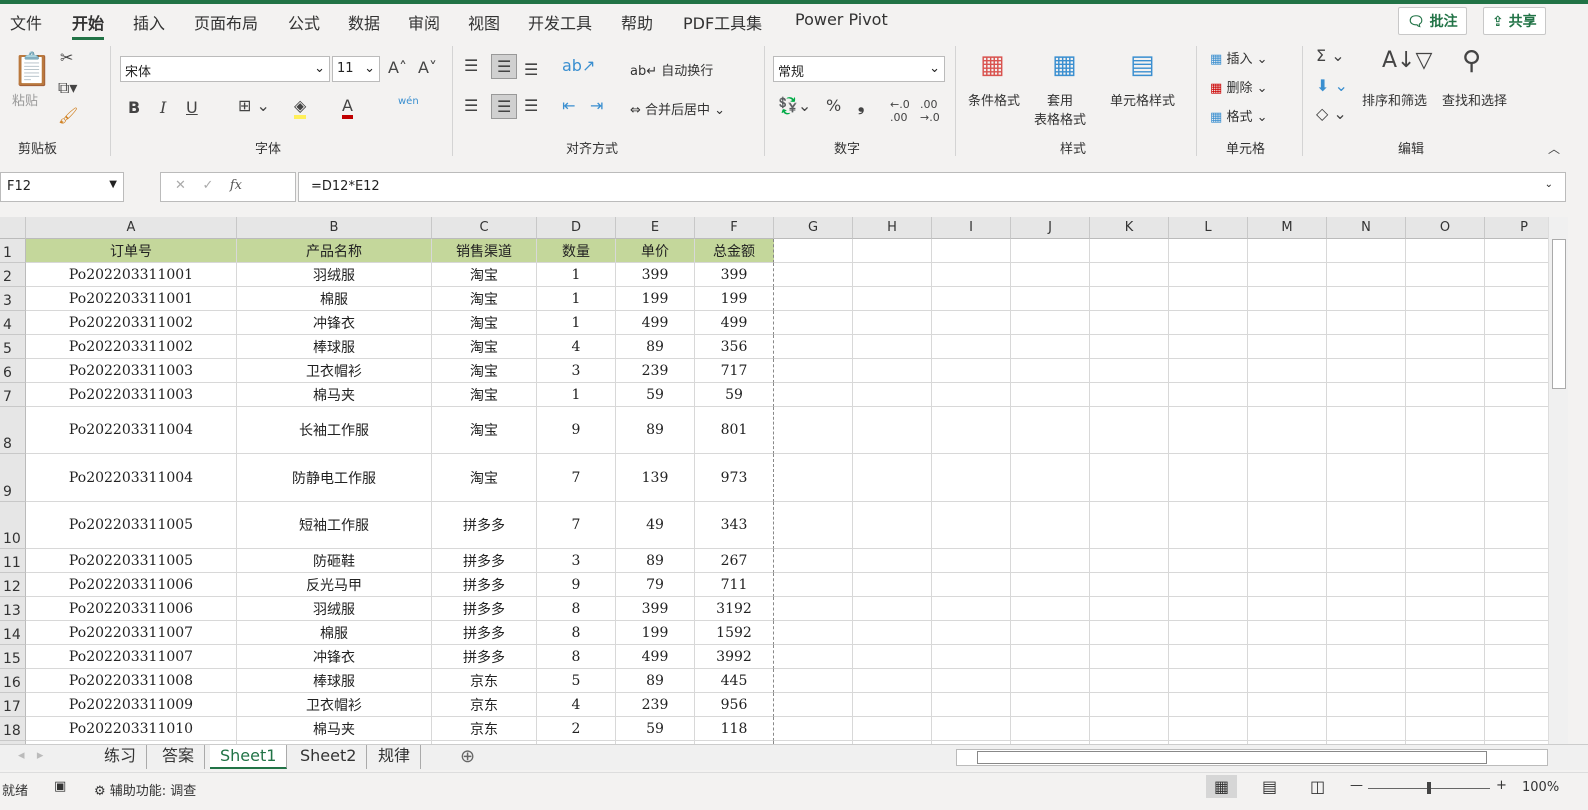 The height and width of the screenshot is (810, 1588). I want to click on cell: 防静电工作服, so click(334, 478).